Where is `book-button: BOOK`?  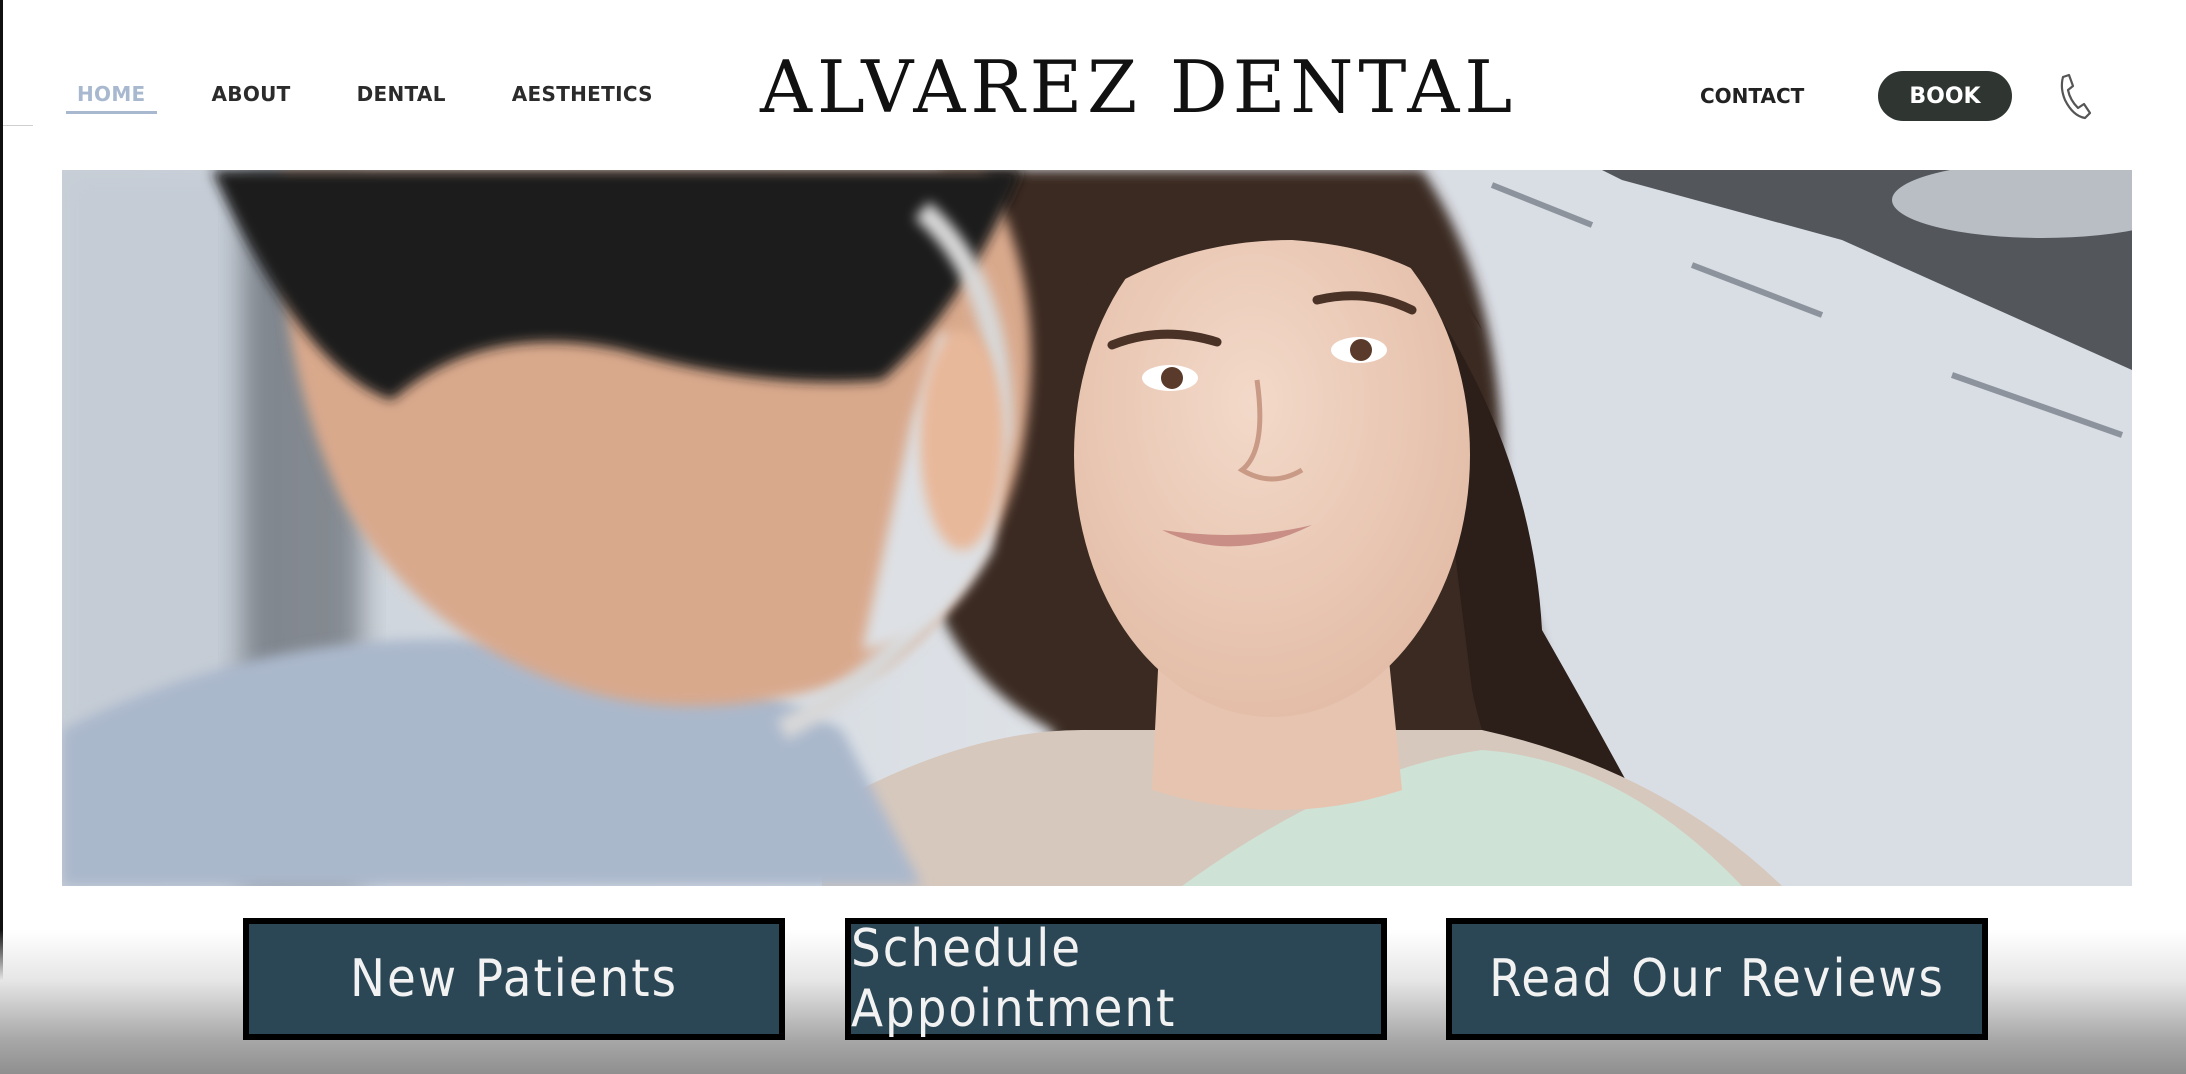 book-button: BOOK is located at coordinates (1945, 96).